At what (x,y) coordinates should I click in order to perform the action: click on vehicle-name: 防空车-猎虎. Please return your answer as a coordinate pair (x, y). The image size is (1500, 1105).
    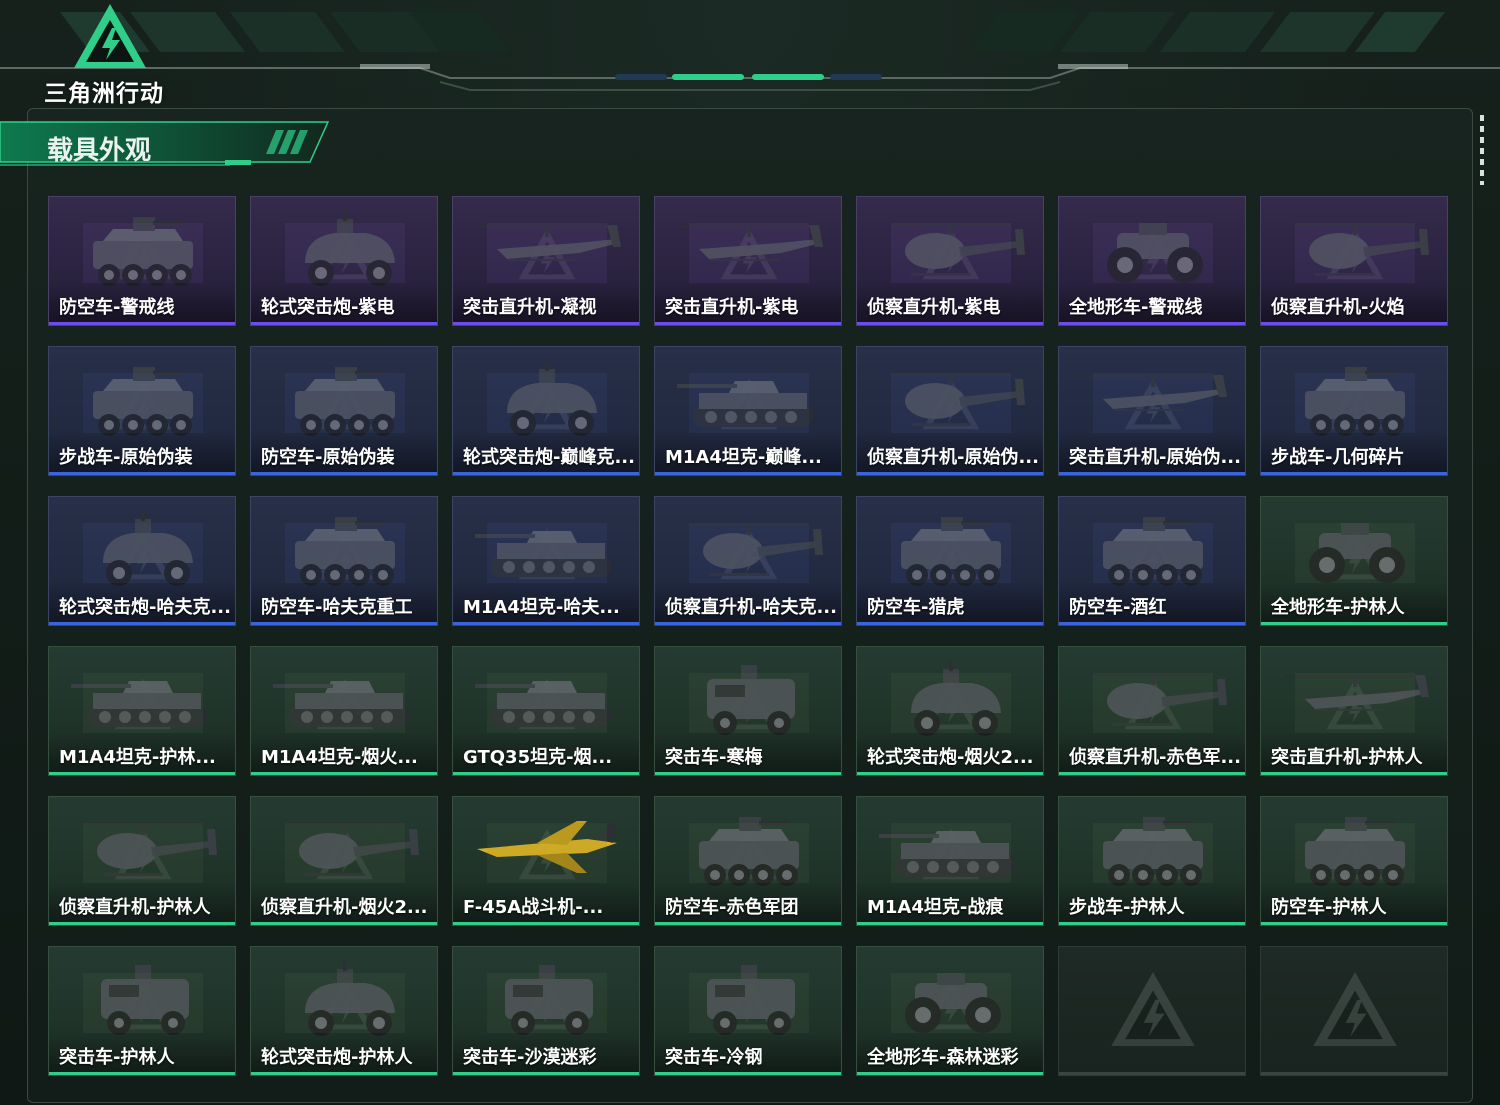
    Looking at the image, I should click on (916, 607).